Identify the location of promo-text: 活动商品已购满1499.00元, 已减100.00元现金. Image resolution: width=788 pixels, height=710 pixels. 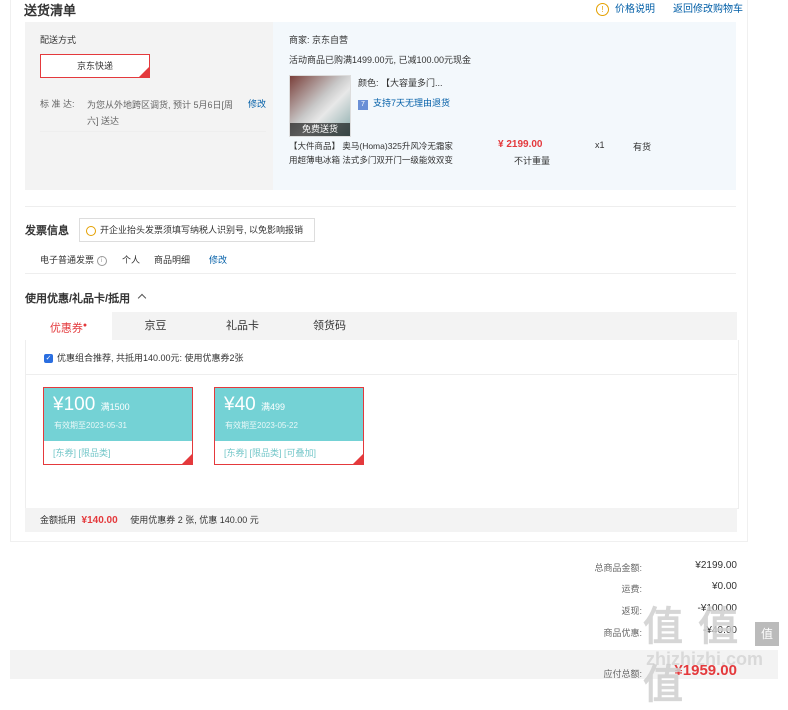
(380, 60).